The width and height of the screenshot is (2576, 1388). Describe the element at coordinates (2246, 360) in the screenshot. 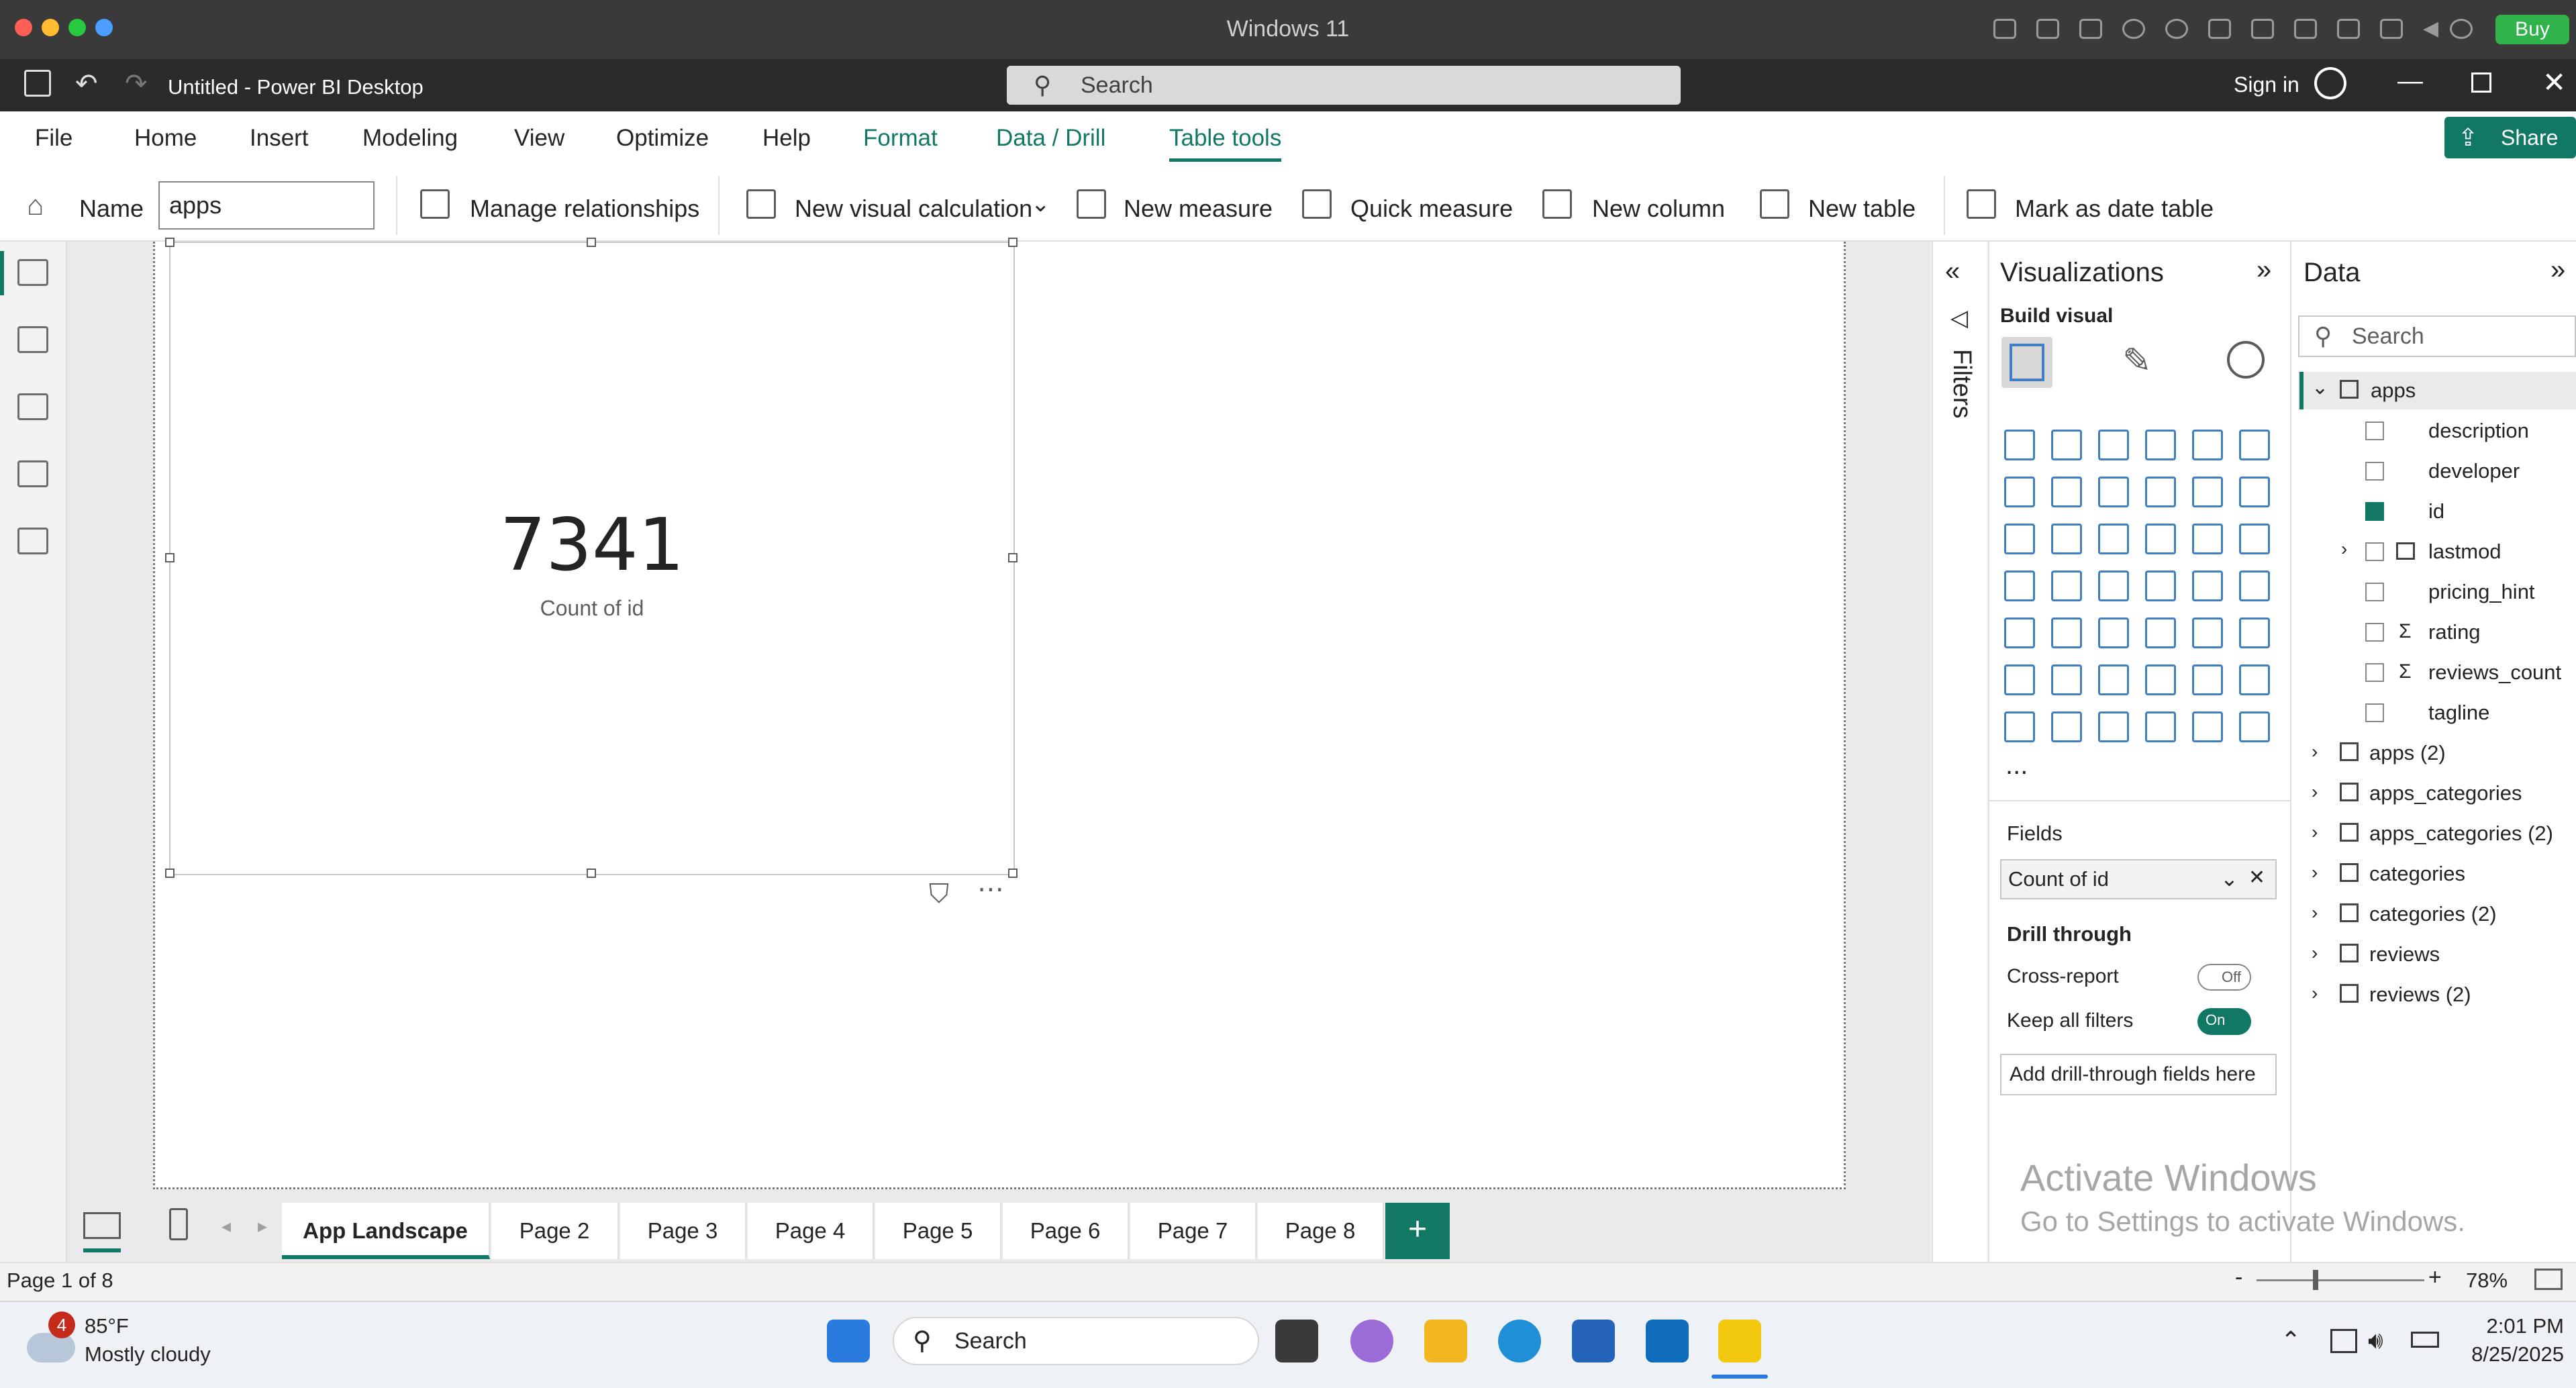

I see `analytics-icon` at that location.